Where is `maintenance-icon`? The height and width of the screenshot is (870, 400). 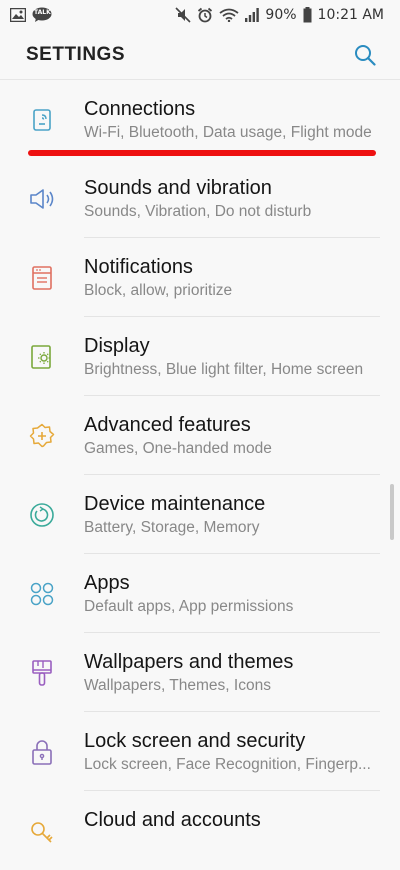
maintenance-icon is located at coordinates (42, 515).